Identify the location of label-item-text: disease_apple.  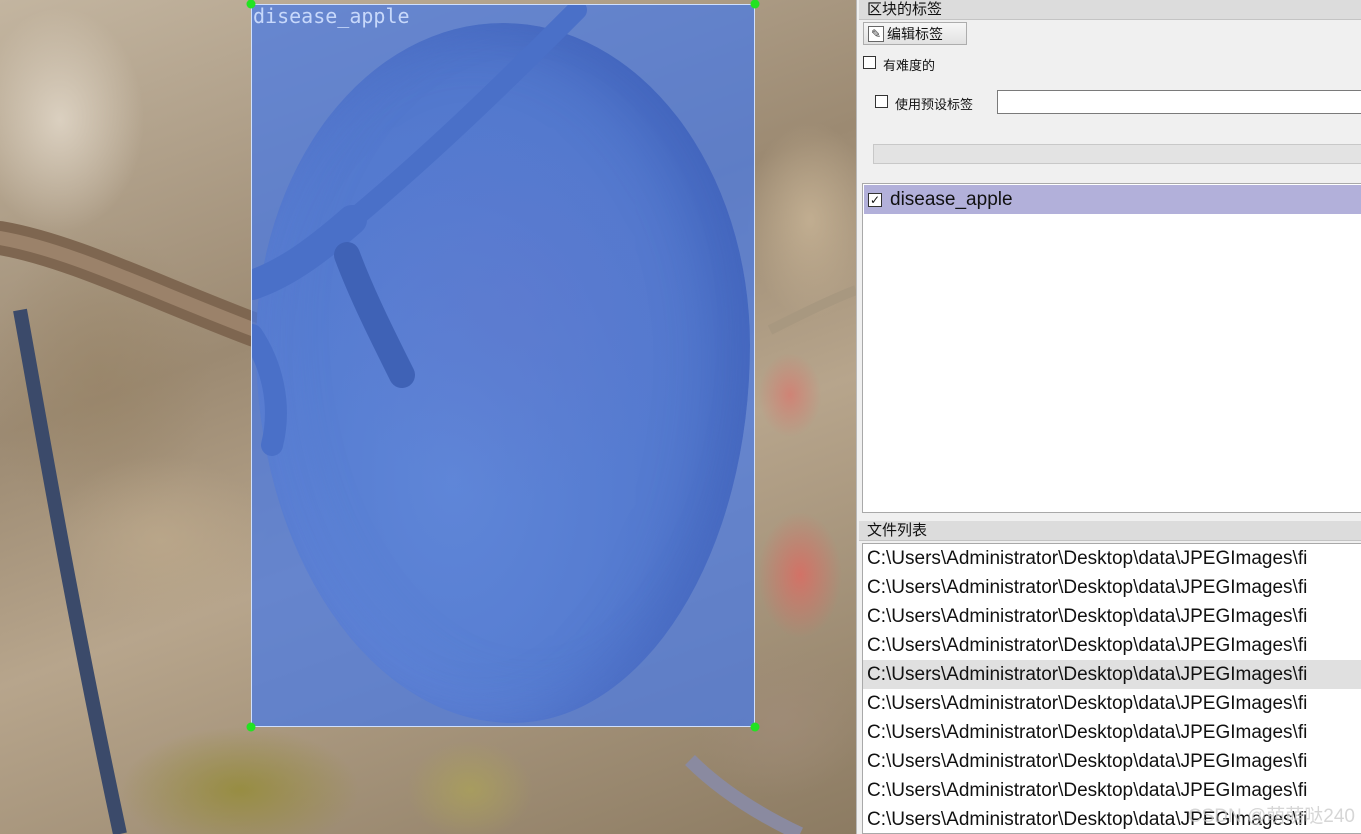
(951, 199).